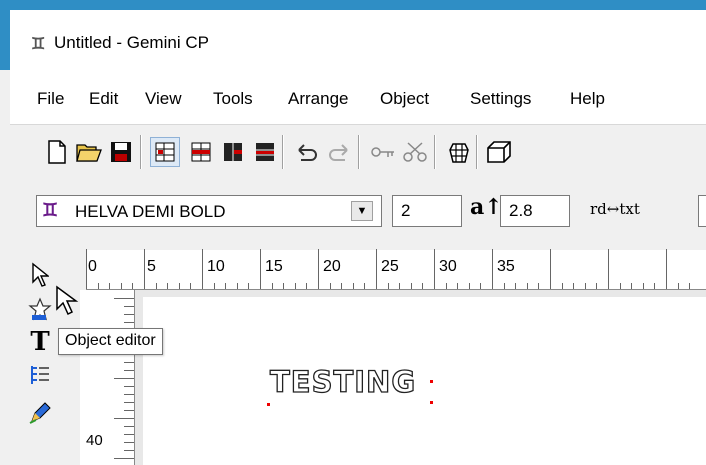  What do you see at coordinates (448, 266) in the screenshot?
I see `ruler-label: 30` at bounding box center [448, 266].